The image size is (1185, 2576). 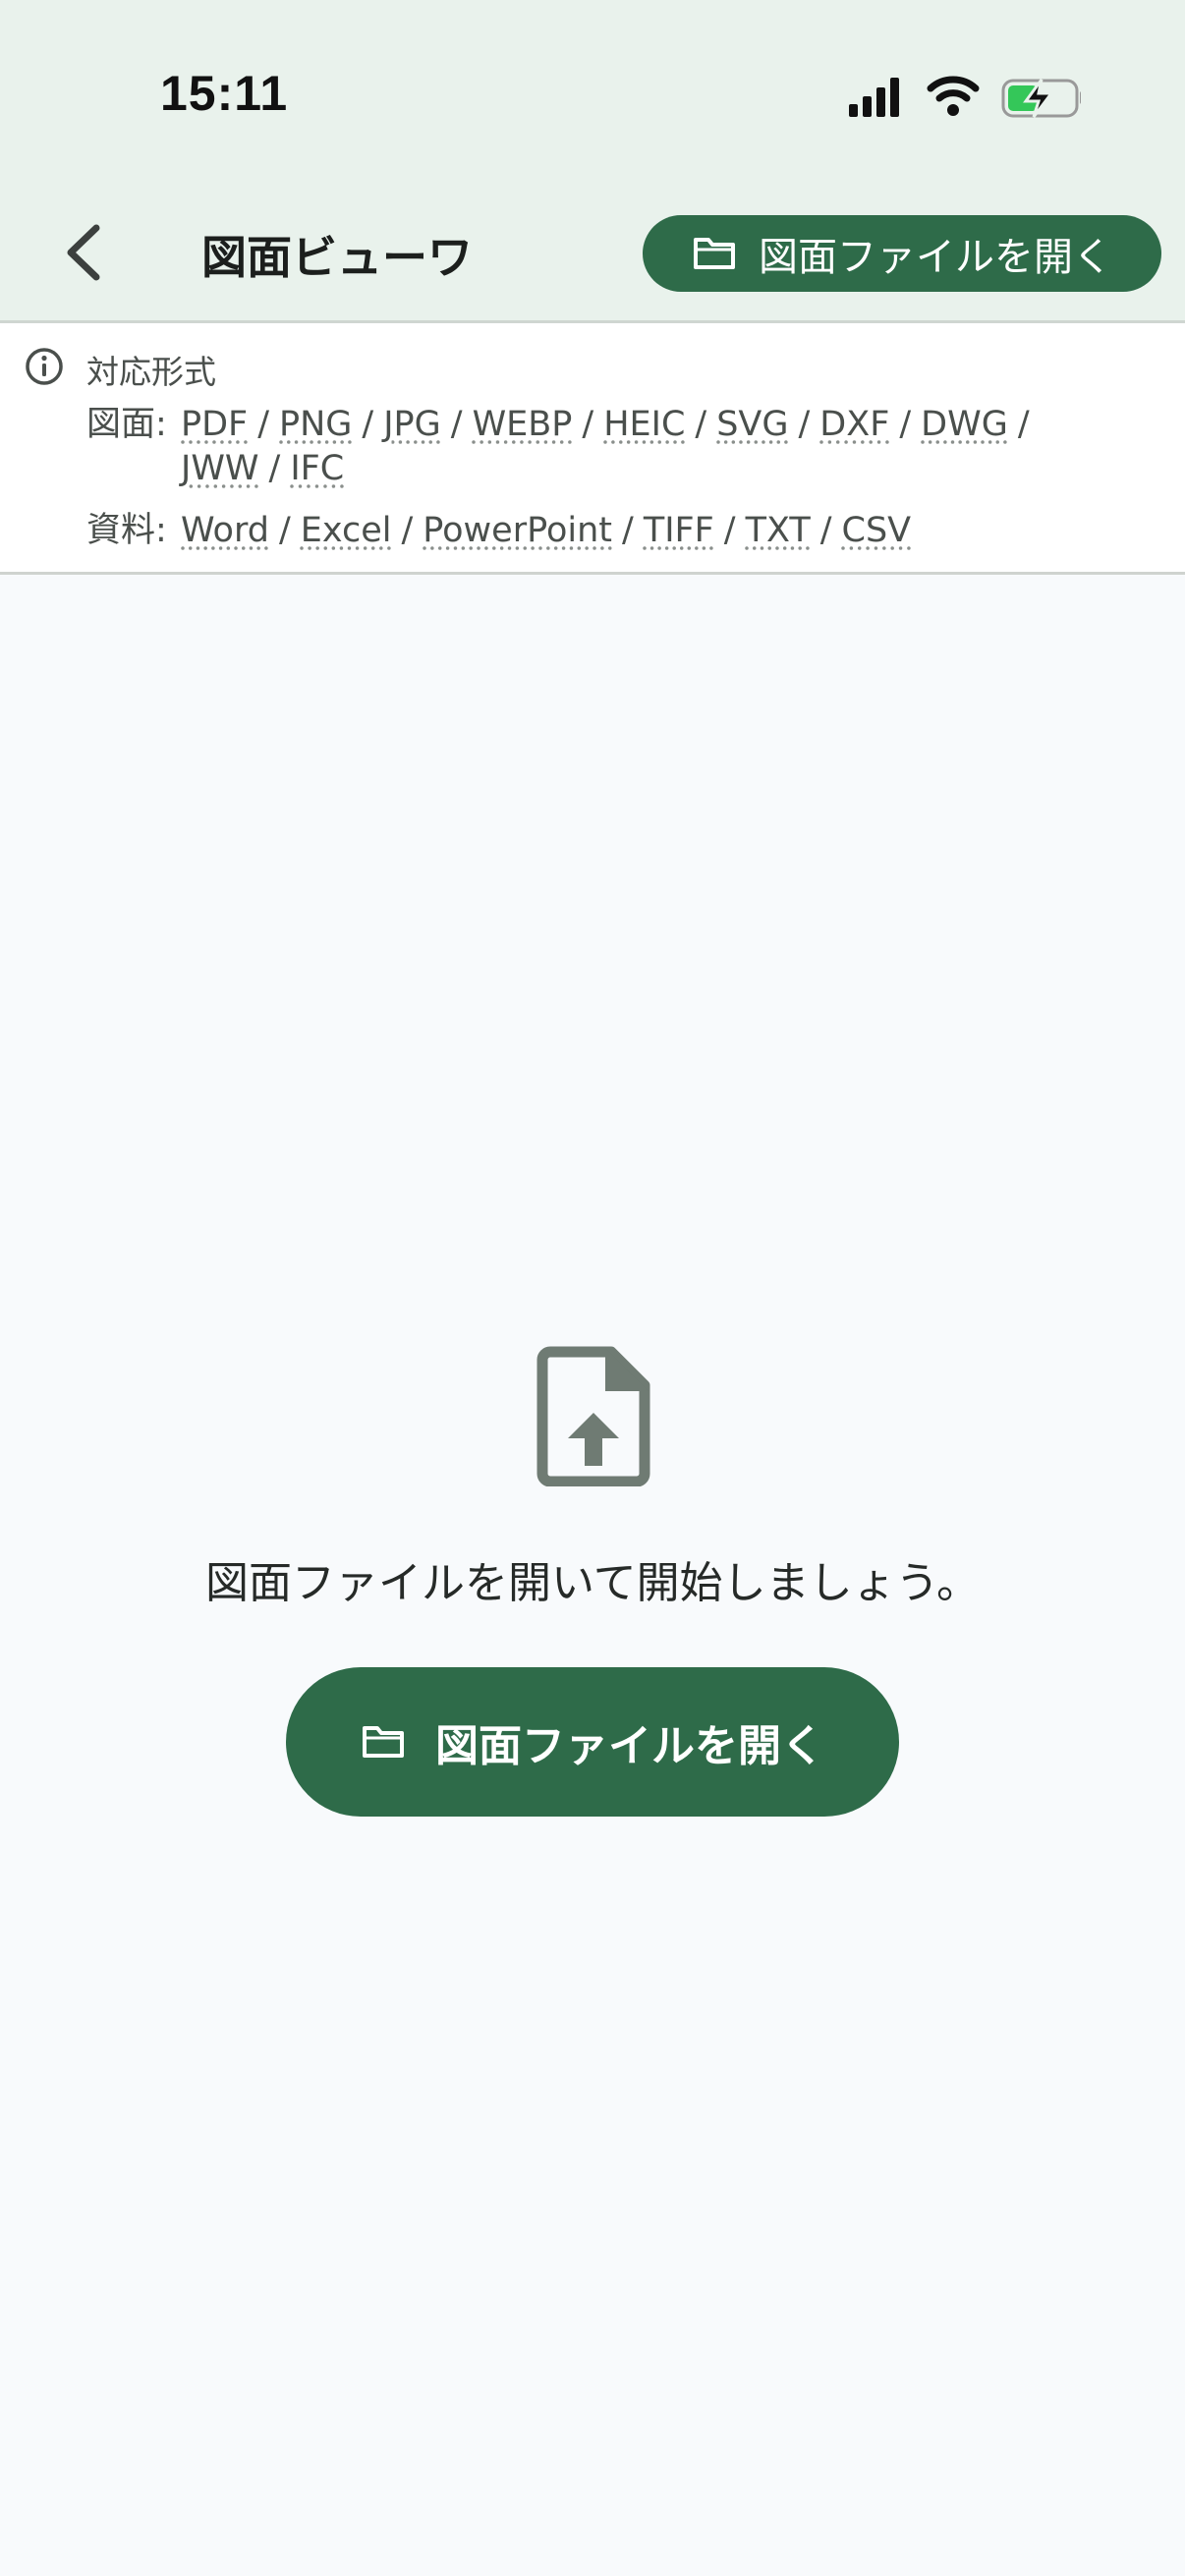 What do you see at coordinates (854, 424) in the screenshot?
I see `format-dxf: DXF` at bounding box center [854, 424].